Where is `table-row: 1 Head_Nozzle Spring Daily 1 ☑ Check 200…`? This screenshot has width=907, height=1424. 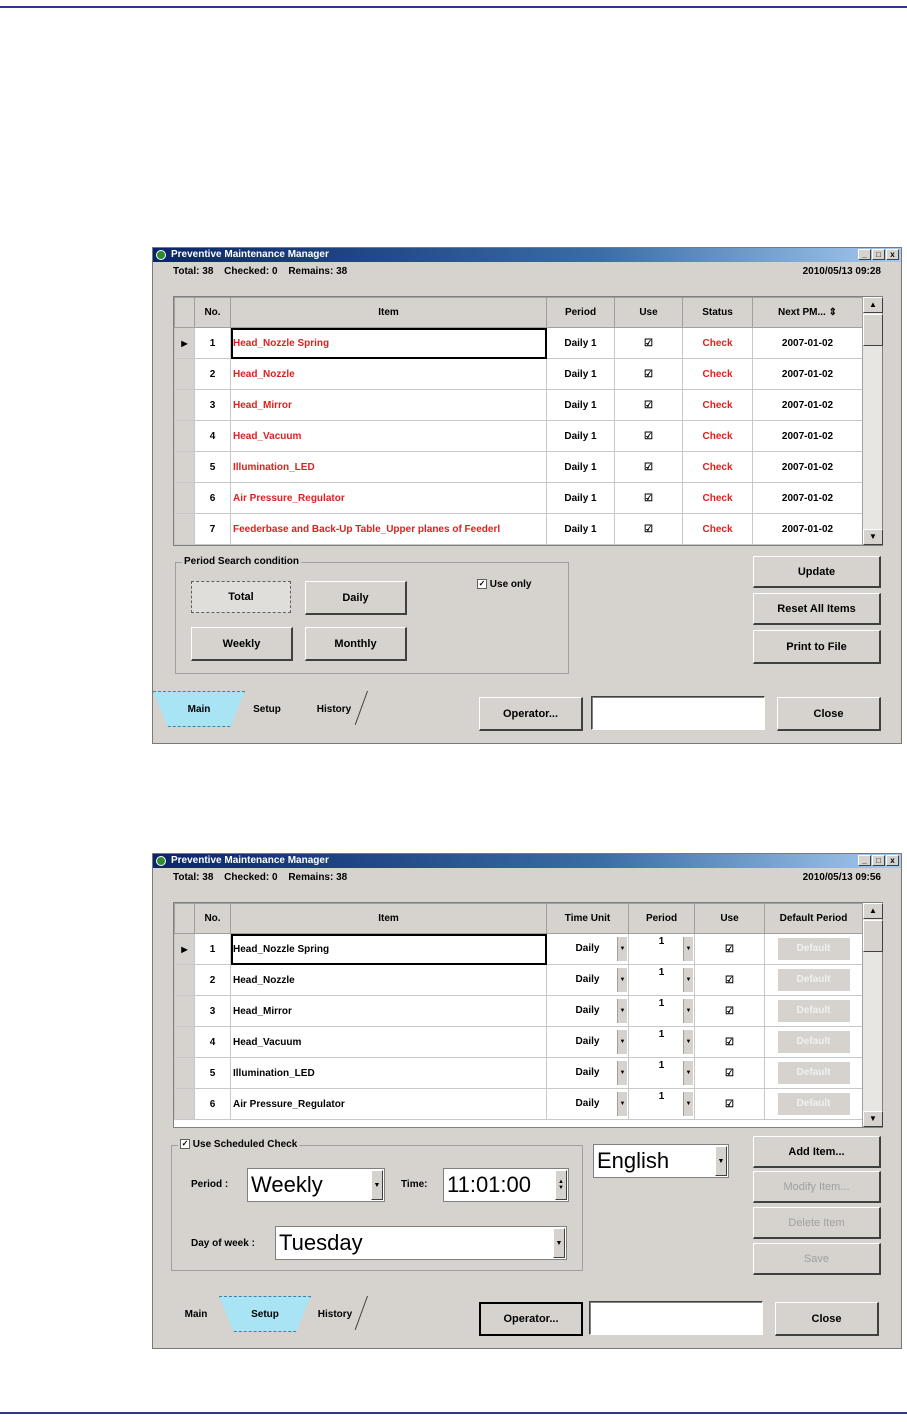 table-row: 1 Head_Nozzle Spring Daily 1 ☑ Check 200… is located at coordinates (518, 343).